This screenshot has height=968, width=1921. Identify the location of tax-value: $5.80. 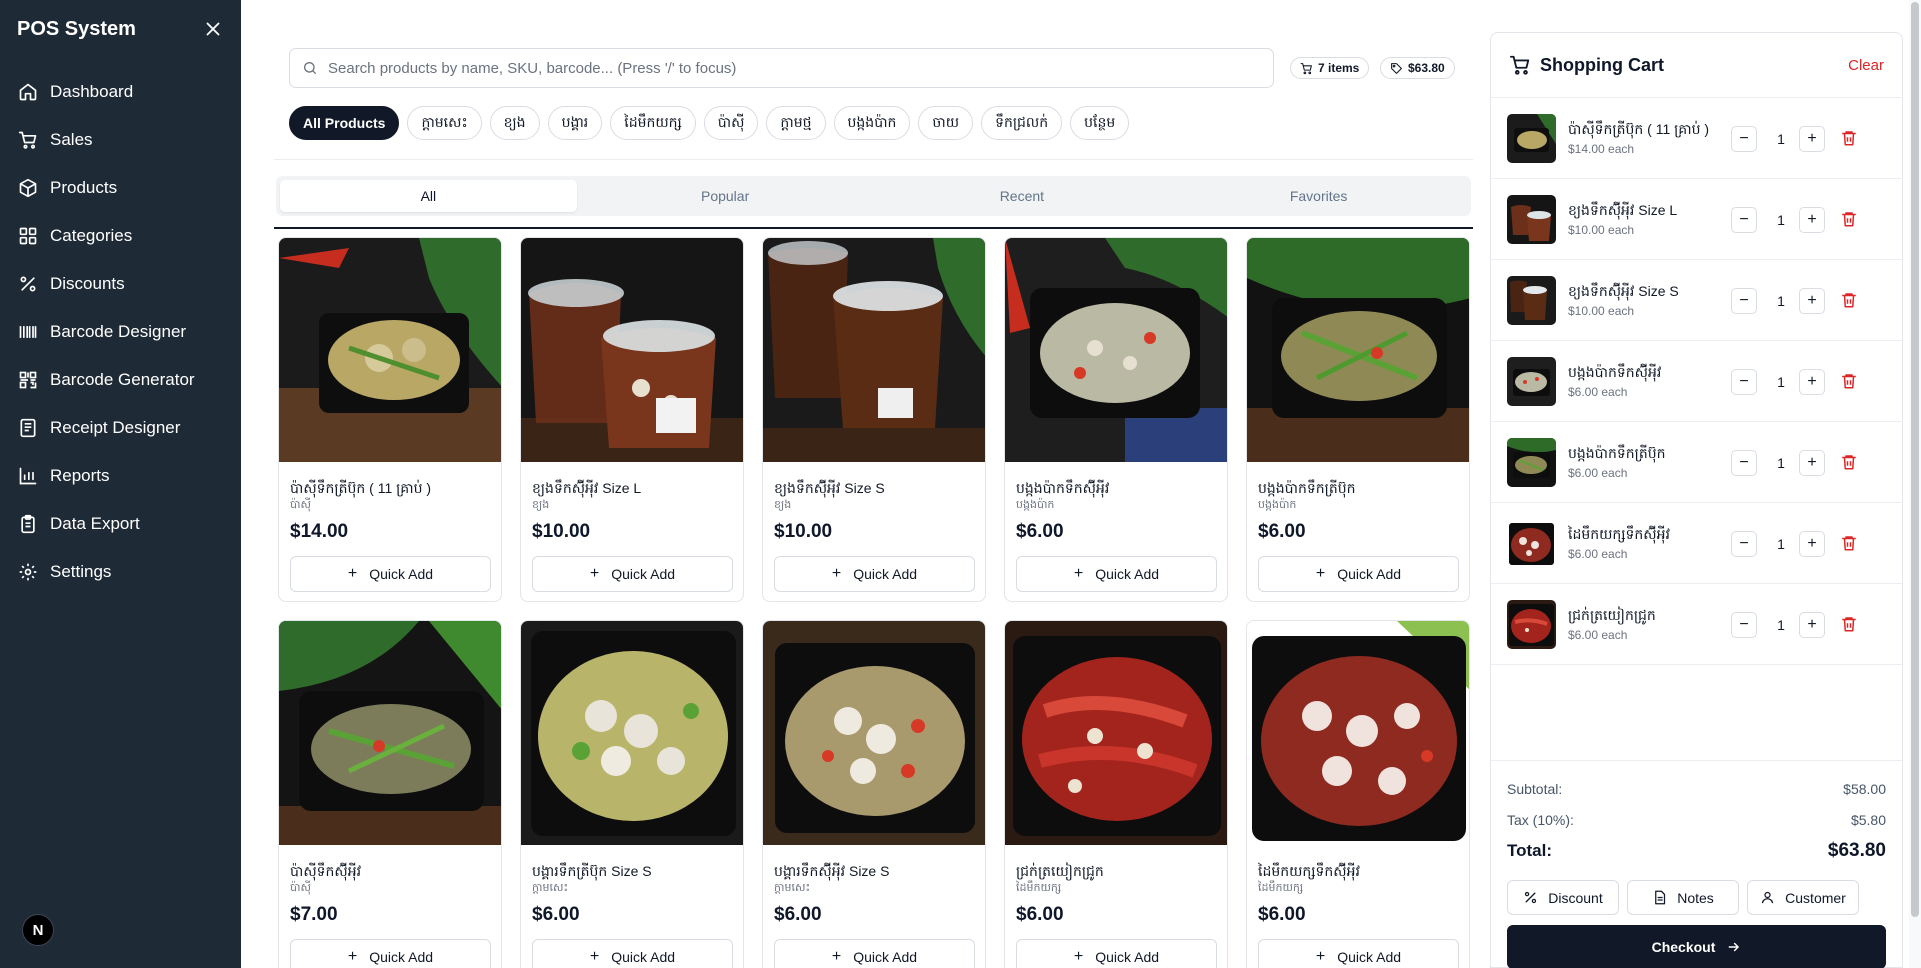
(1868, 819).